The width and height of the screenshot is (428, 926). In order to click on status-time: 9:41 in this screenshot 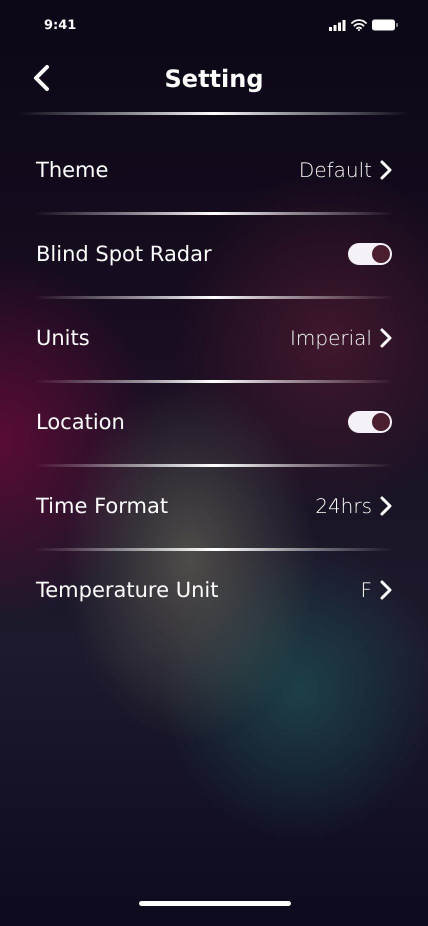, I will do `click(60, 25)`.